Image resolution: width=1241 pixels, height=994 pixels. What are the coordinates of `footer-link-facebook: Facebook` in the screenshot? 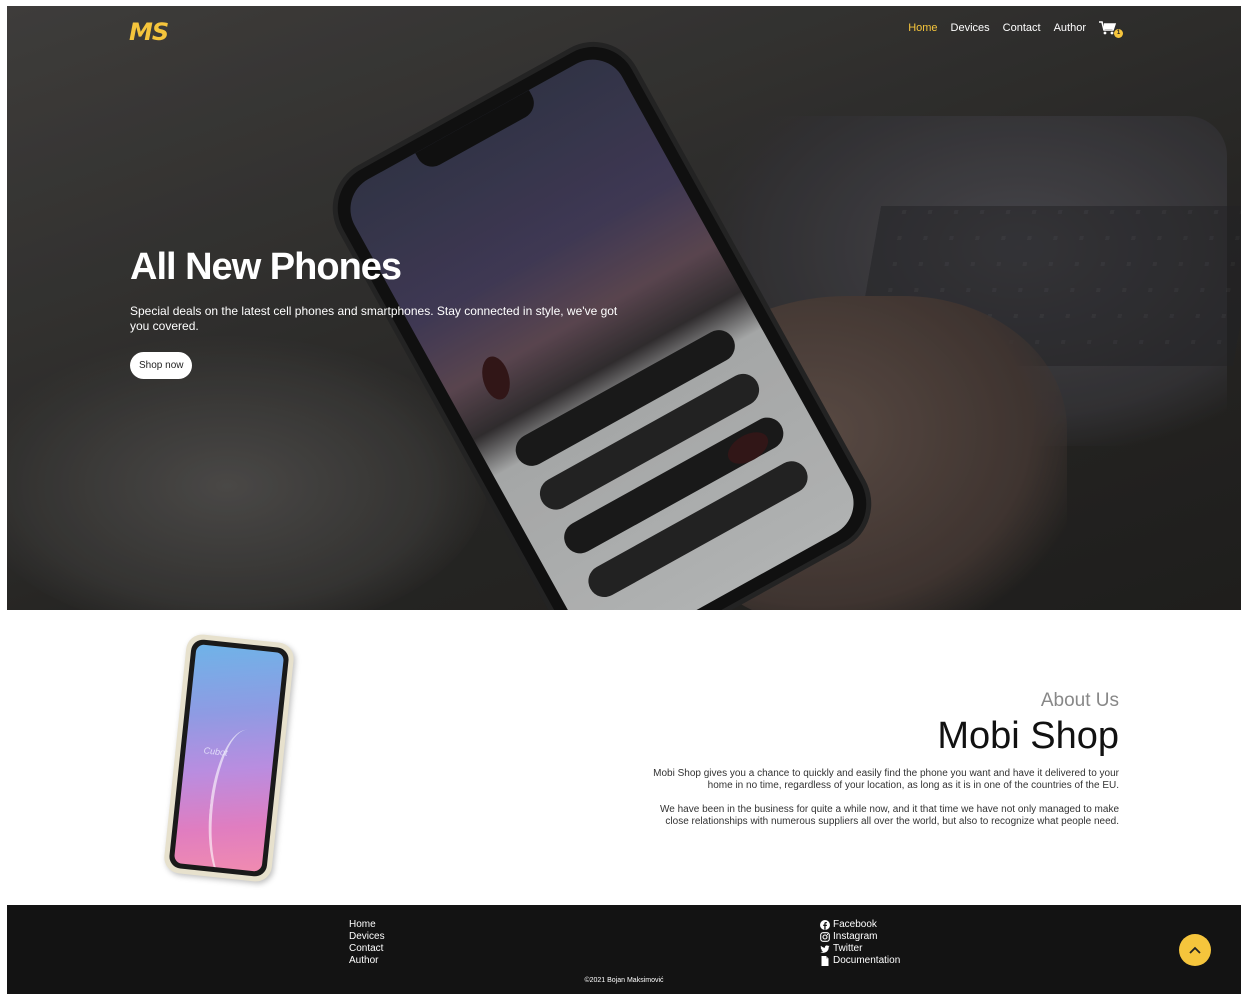 It's located at (860, 925).